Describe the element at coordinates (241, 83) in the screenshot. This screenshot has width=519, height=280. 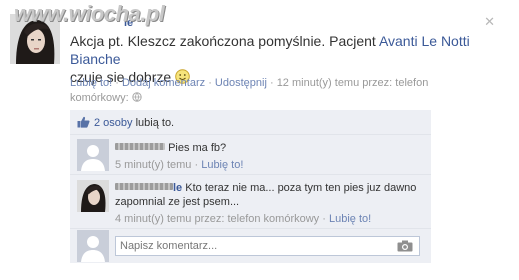
I see `share-link: Udostępnij` at that location.